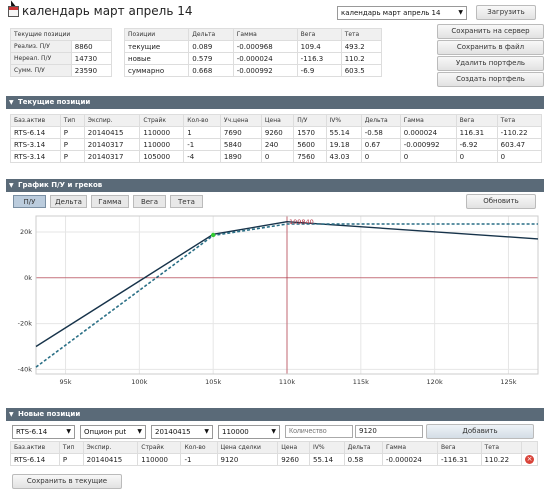 Image resolution: width=550 pixels, height=494 pixels. I want to click on x-tick-label: 110k, so click(287, 382).